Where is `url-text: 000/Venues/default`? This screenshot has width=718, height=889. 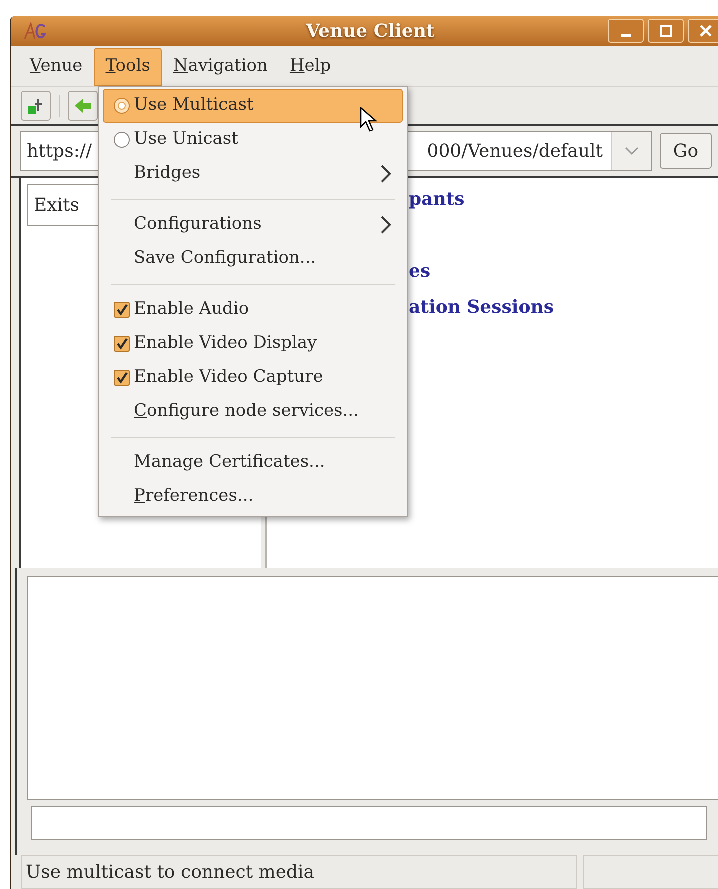 url-text: 000/Venues/default is located at coordinates (515, 152).